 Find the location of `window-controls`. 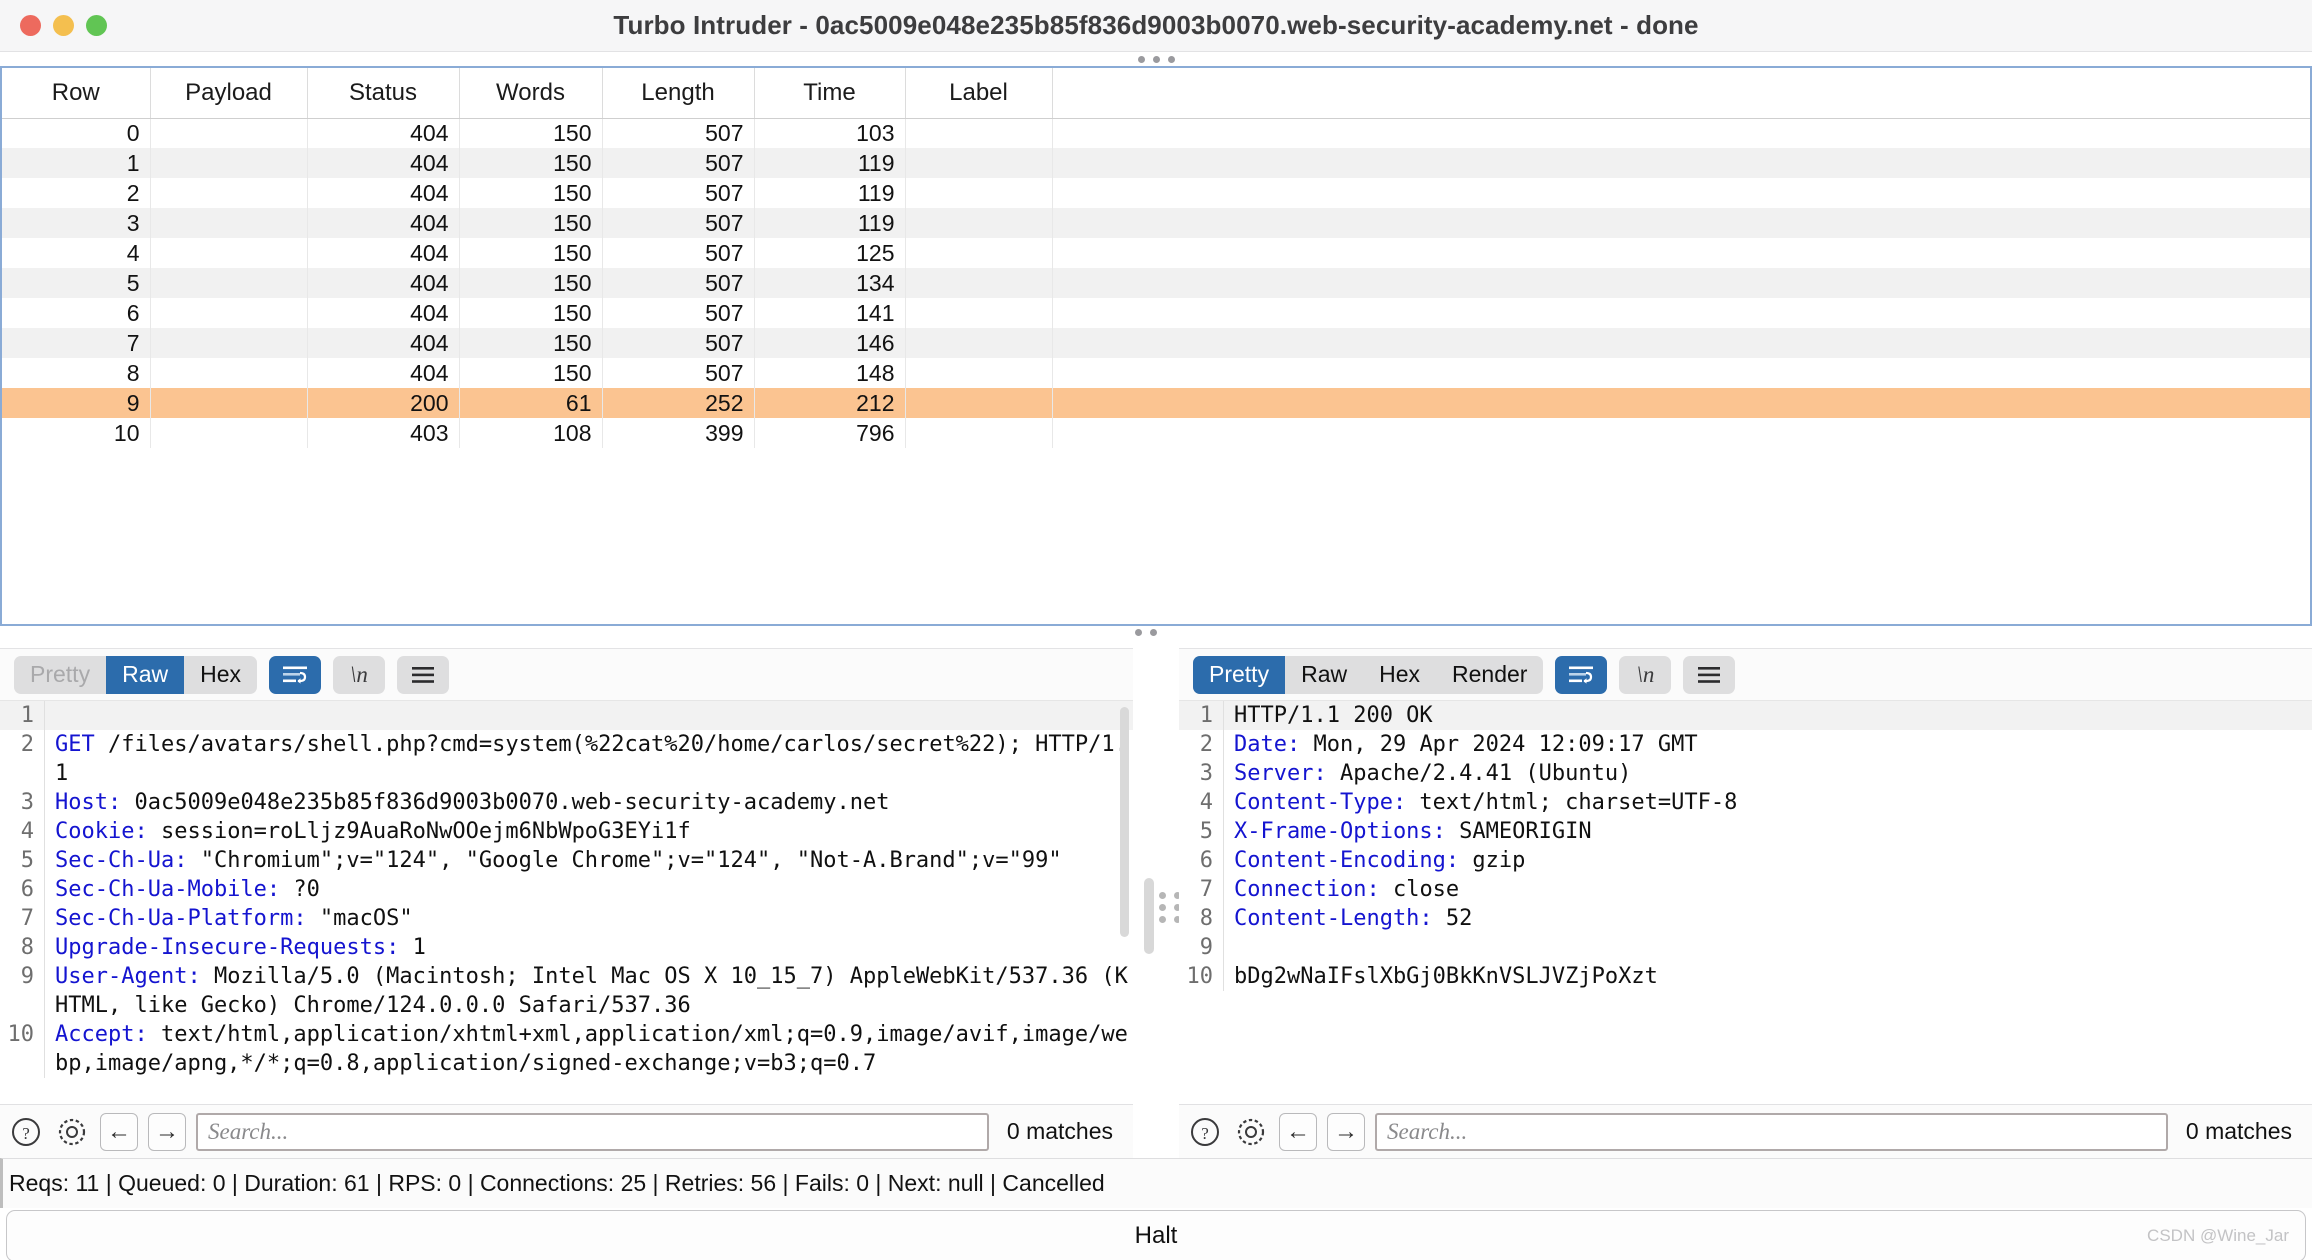

window-controls is located at coordinates (53, 25).